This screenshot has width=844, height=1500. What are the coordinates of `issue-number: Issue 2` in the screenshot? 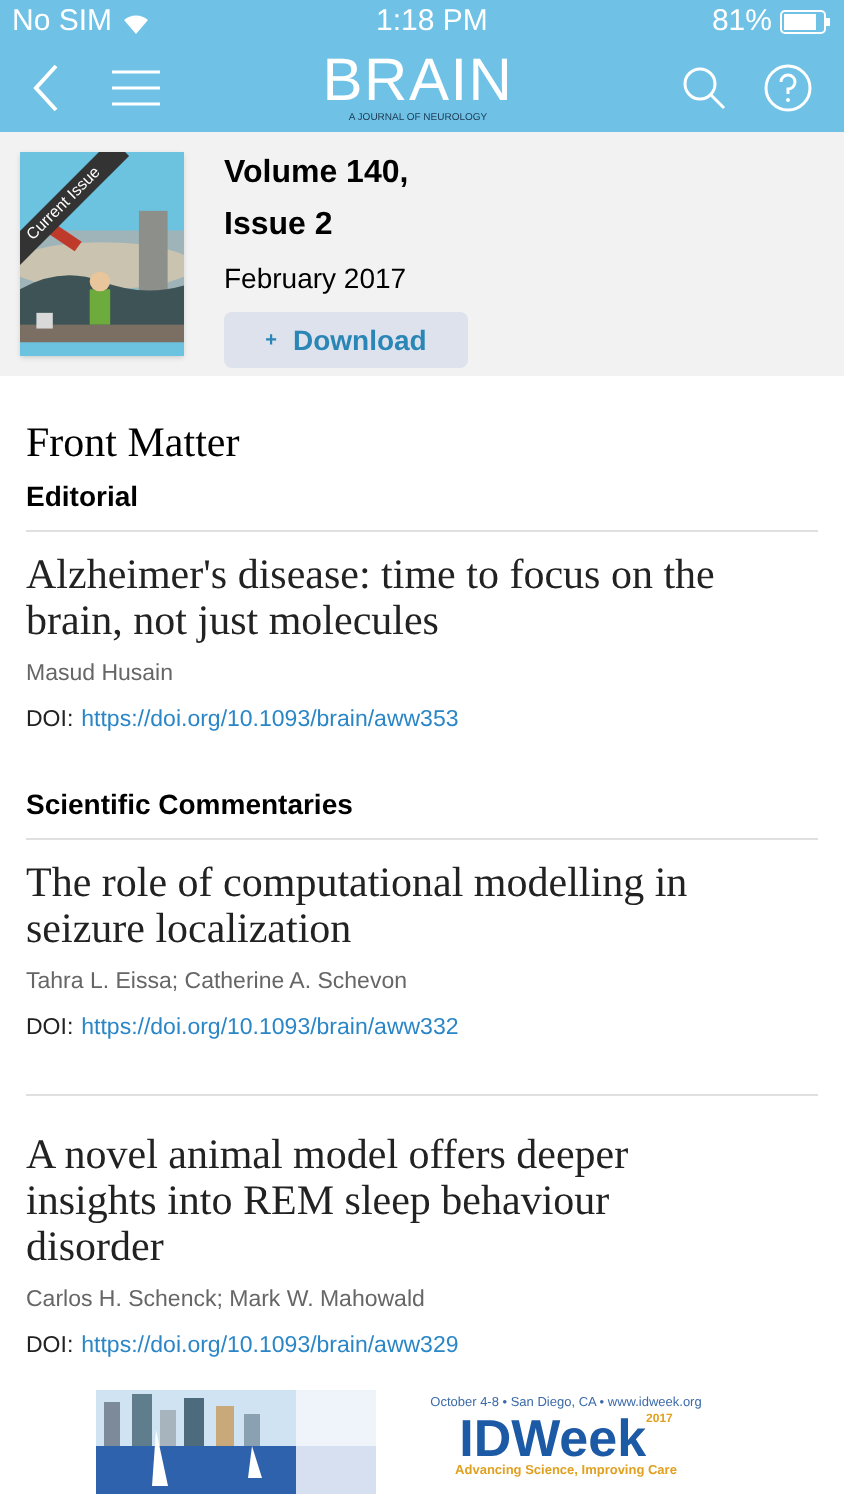 It's located at (279, 226).